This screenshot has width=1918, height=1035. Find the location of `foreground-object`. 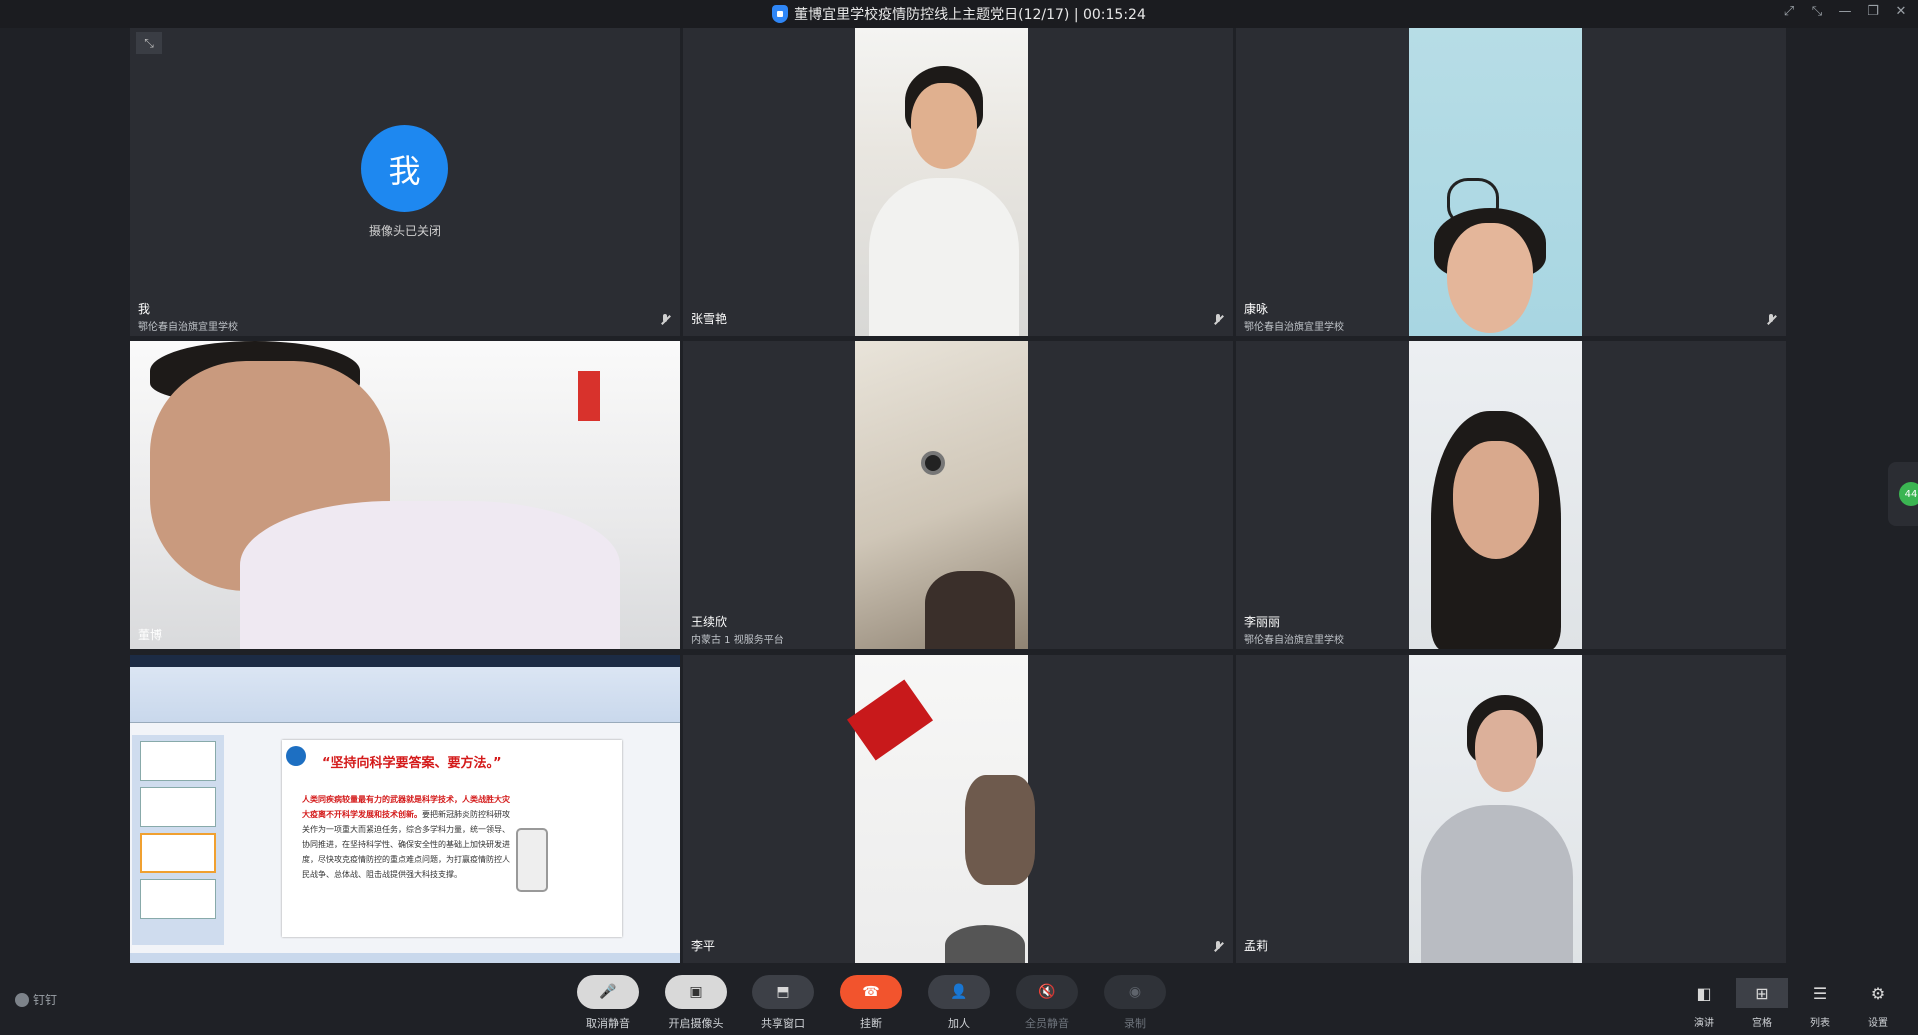

foreground-object is located at coordinates (970, 610).